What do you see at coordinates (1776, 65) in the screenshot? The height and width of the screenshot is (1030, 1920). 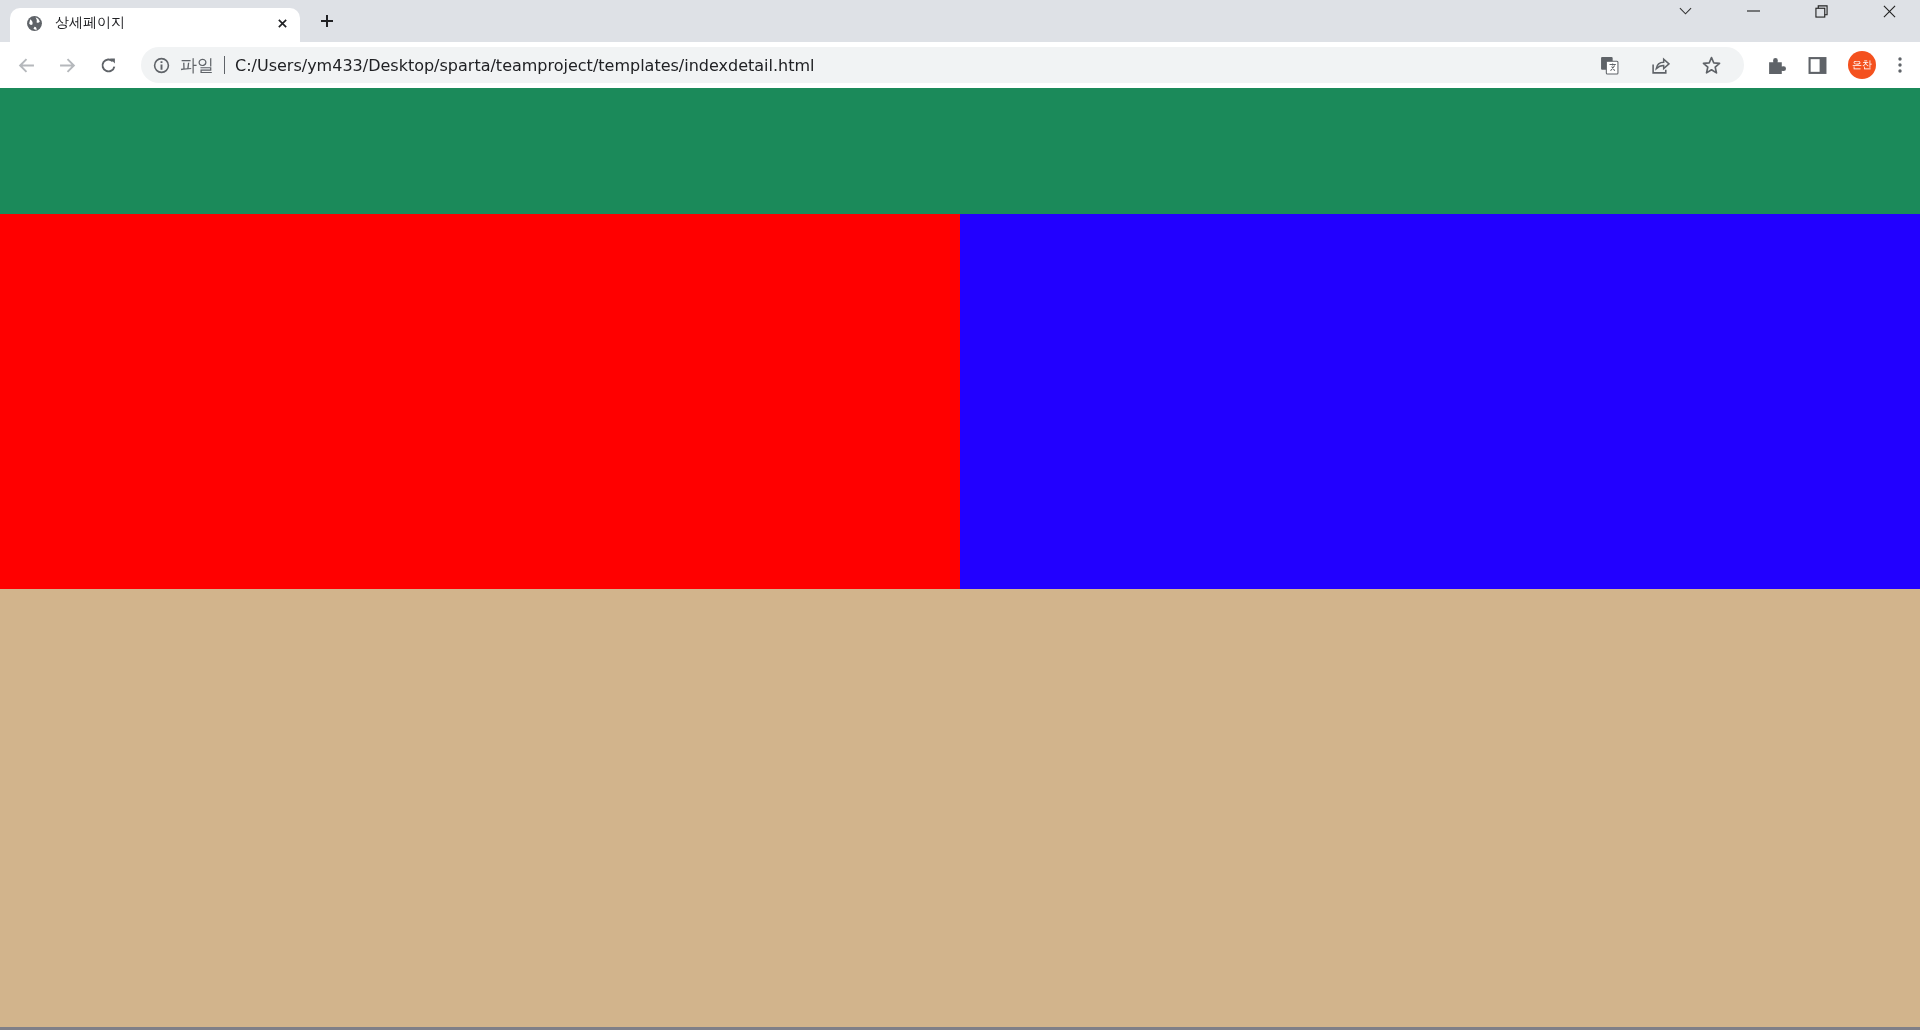 I see `puzzle-piece-icon` at bounding box center [1776, 65].